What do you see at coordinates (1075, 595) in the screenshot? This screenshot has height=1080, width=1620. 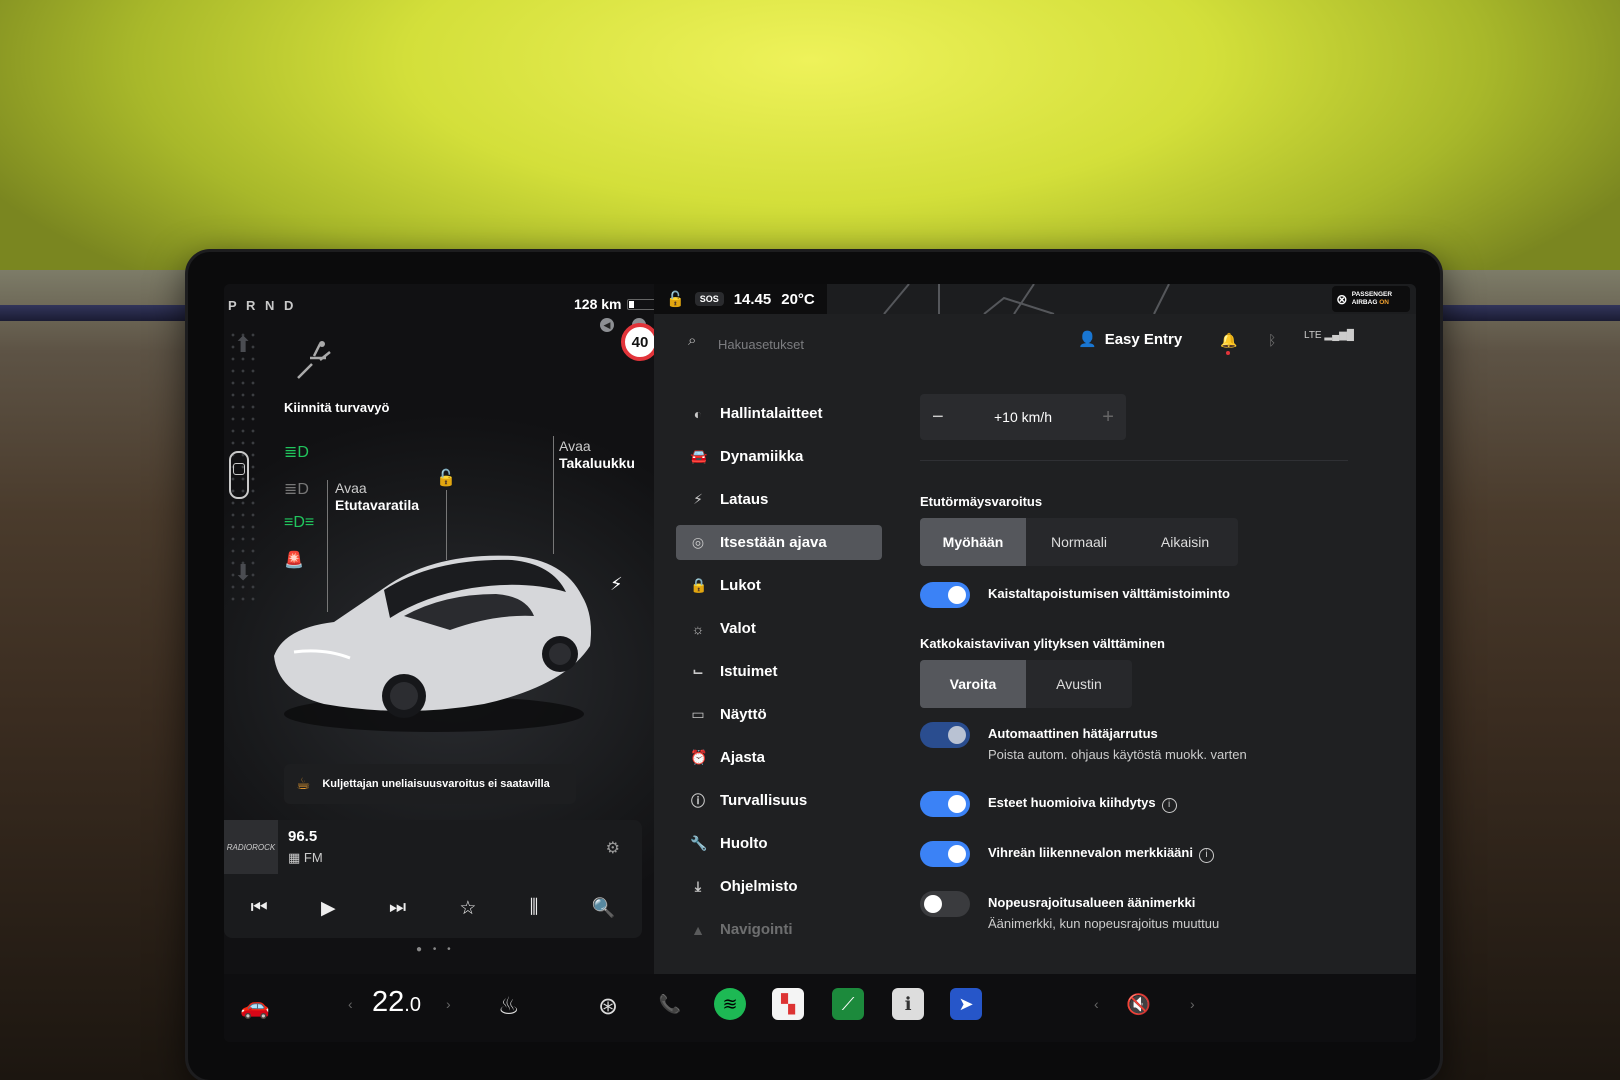 I see `lane-departure-row: Kaistaltapoistumisen välttämistoiminto` at bounding box center [1075, 595].